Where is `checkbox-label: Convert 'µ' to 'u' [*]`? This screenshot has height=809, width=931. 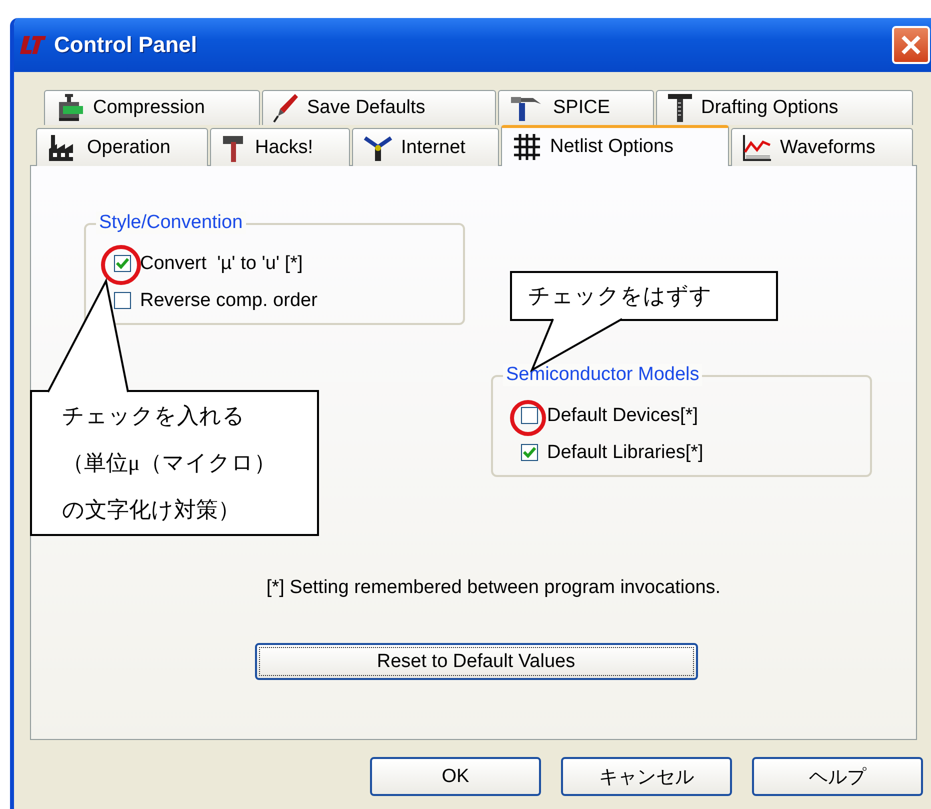 checkbox-label: Convert 'µ' to 'u' [*] is located at coordinates (221, 263).